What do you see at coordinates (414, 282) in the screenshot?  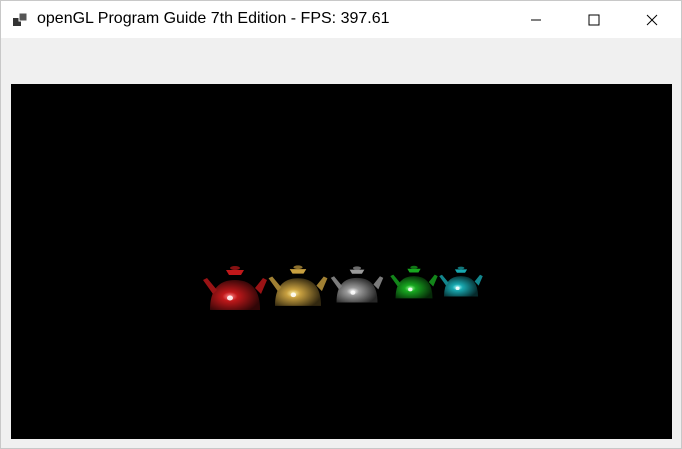 I see `teapot-green` at bounding box center [414, 282].